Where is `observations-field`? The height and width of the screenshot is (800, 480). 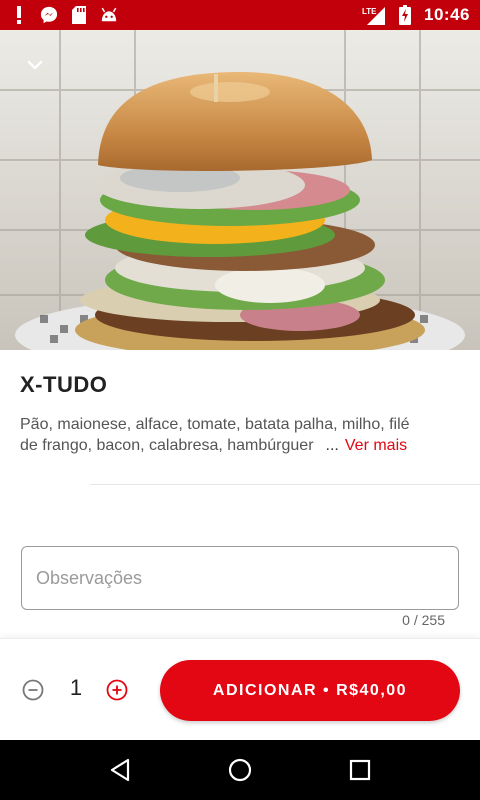 observations-field is located at coordinates (240, 578).